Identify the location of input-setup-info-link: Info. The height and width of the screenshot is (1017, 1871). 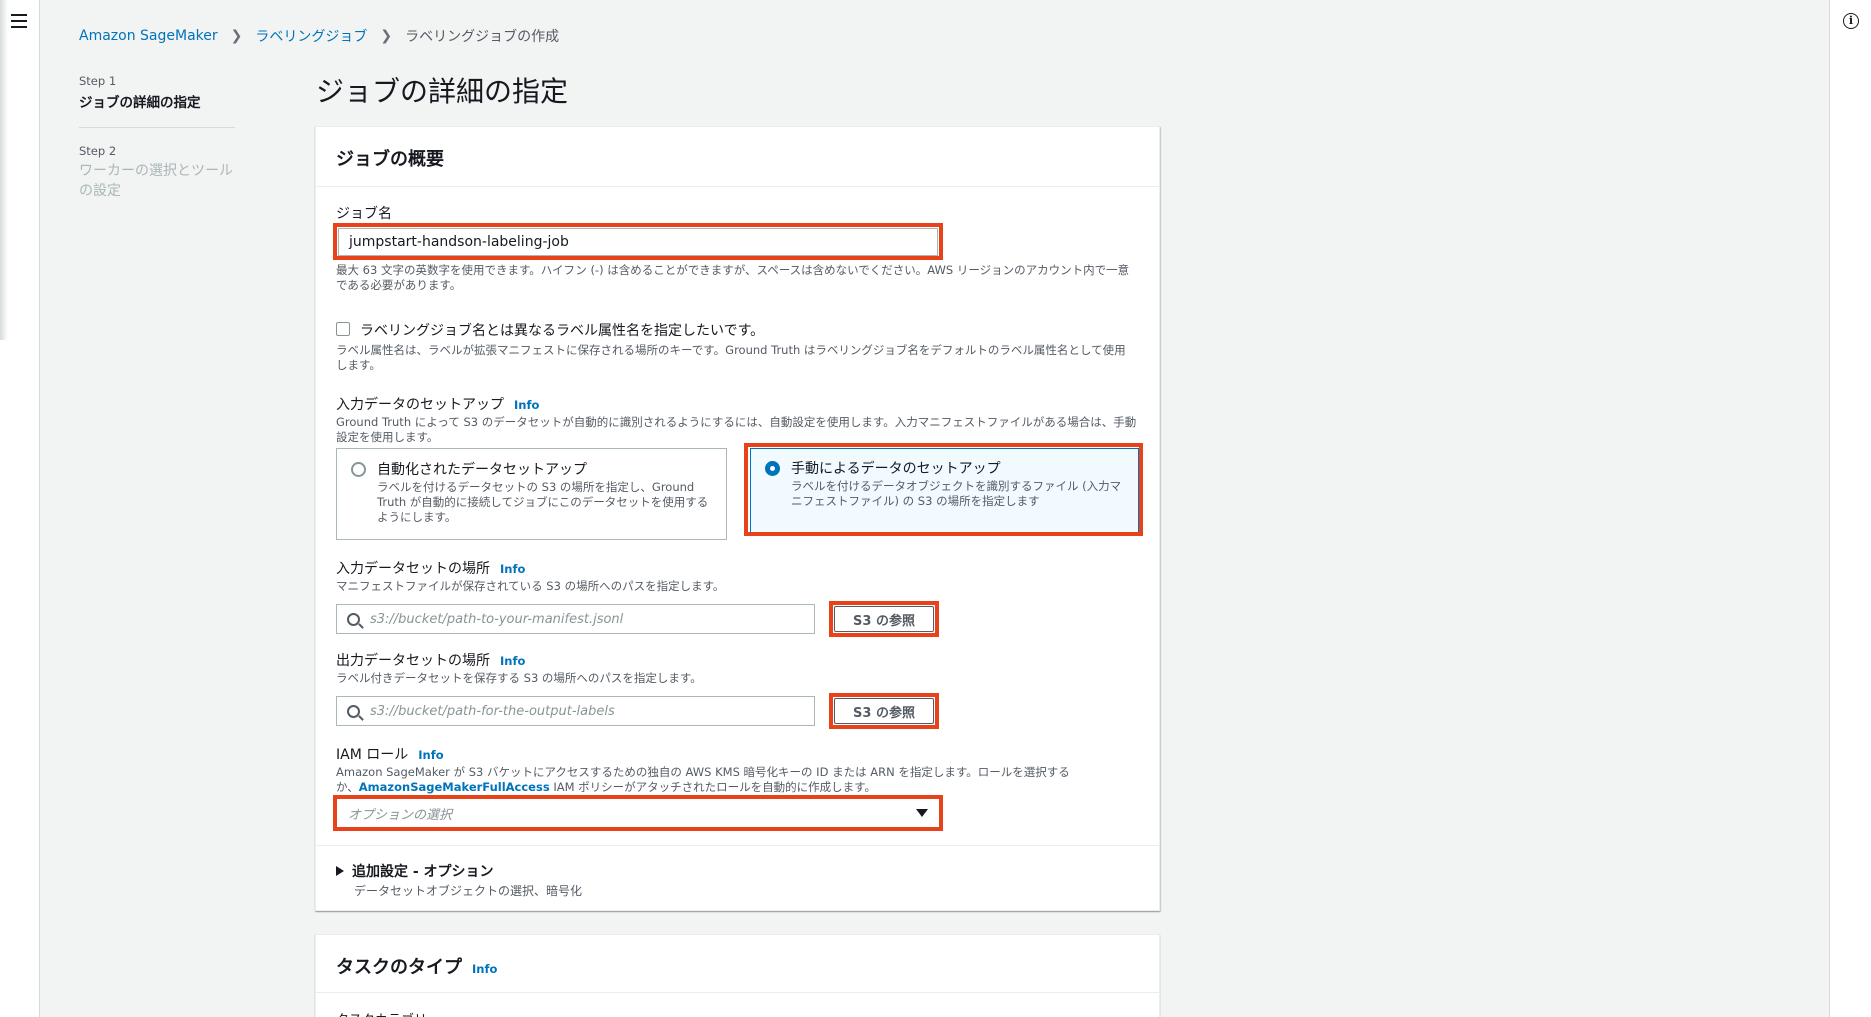
(526, 405).